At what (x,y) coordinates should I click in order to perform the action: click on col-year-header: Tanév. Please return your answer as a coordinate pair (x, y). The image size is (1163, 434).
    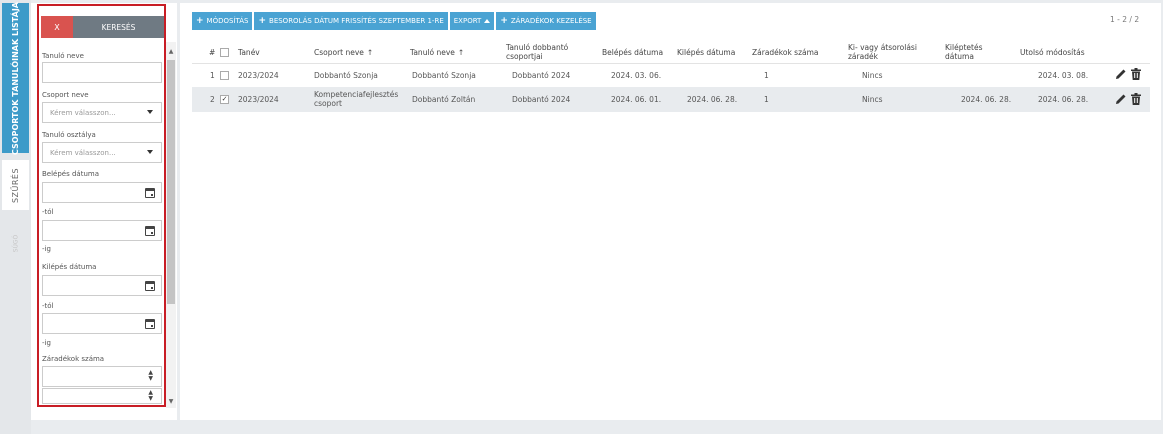
    Looking at the image, I should click on (249, 52).